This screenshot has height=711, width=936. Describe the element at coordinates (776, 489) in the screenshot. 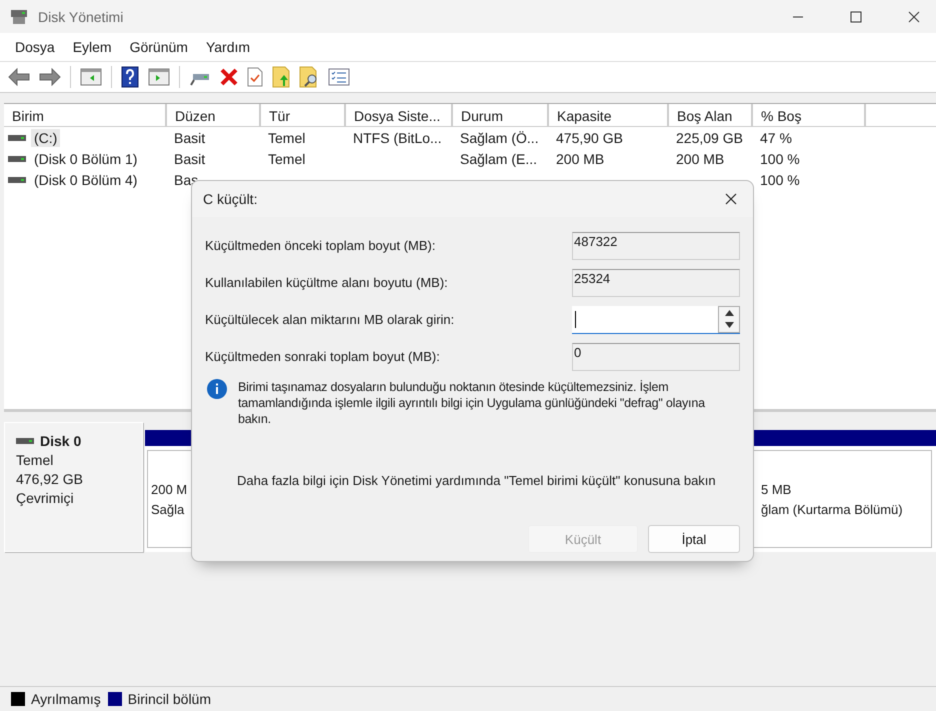

I see `partition-size: 5 MB` at that location.